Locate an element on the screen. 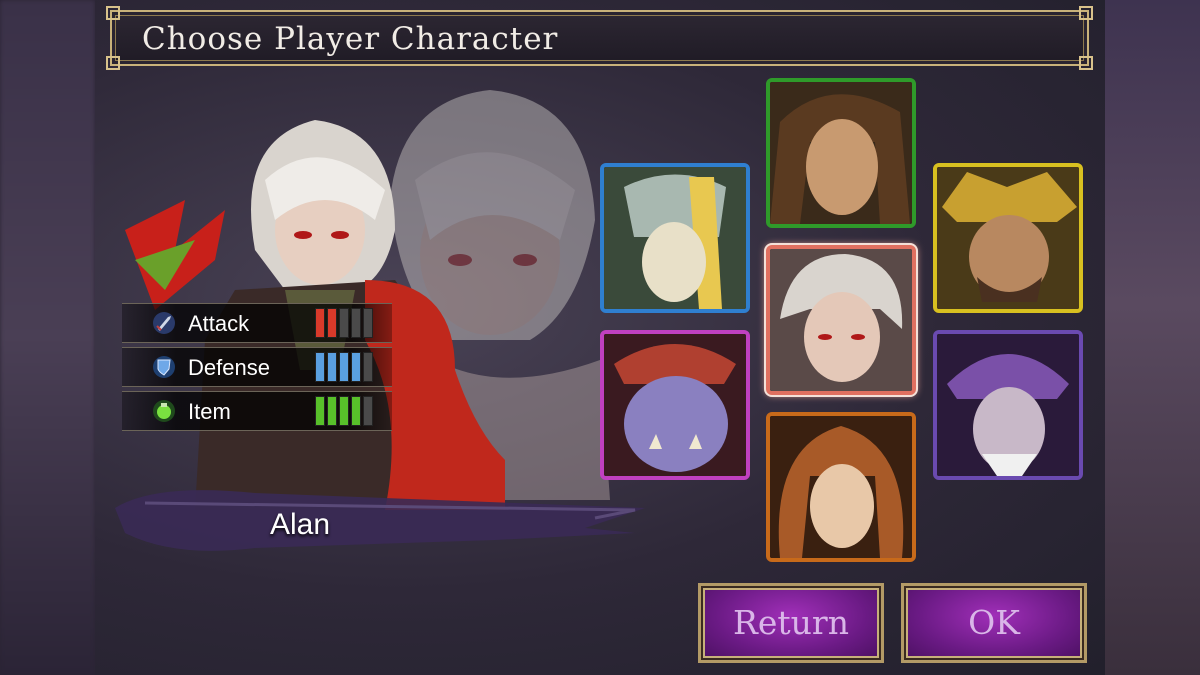  portrait-elf is located at coordinates (841, 487).